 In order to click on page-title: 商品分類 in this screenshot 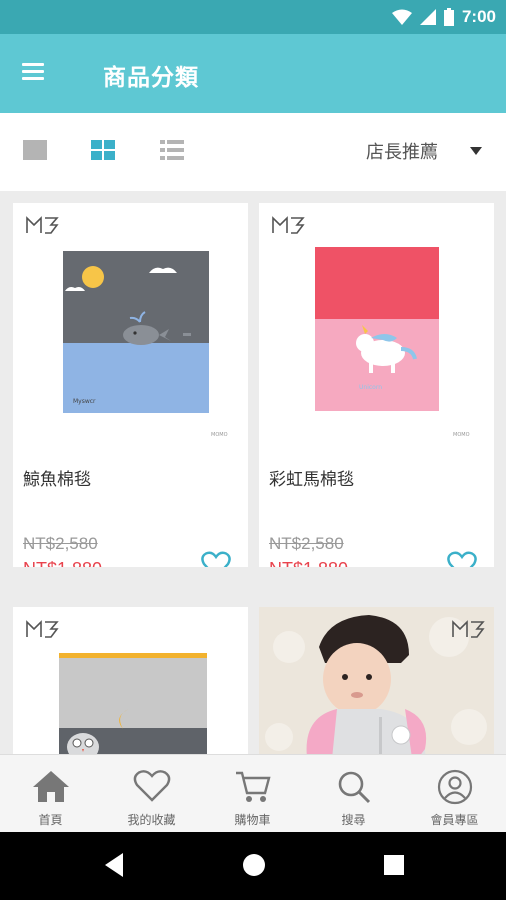, I will do `click(151, 78)`.